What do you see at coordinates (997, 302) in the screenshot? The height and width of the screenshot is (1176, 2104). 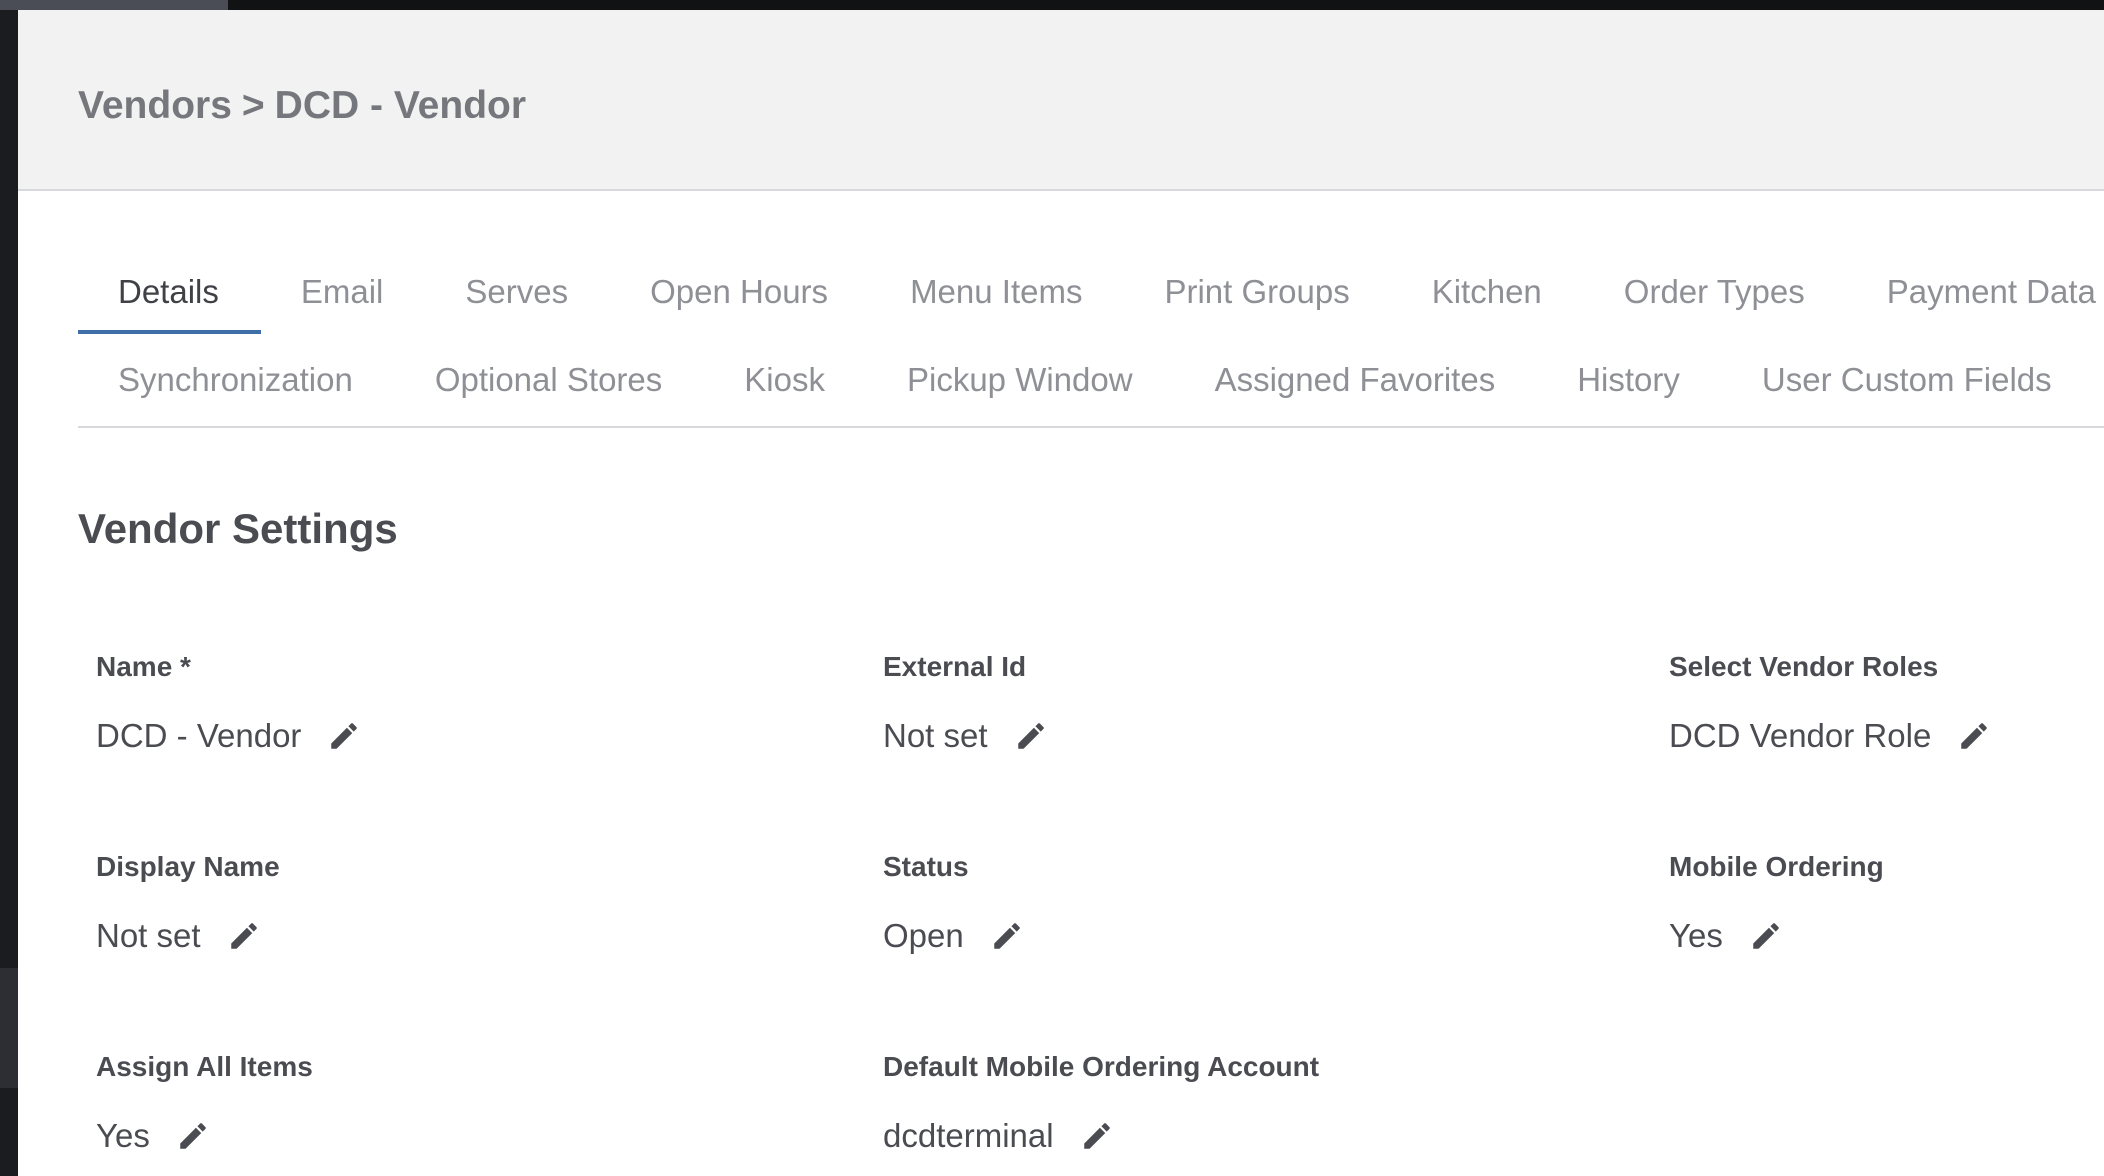 I see `tab-menu-items: Menu Items` at bounding box center [997, 302].